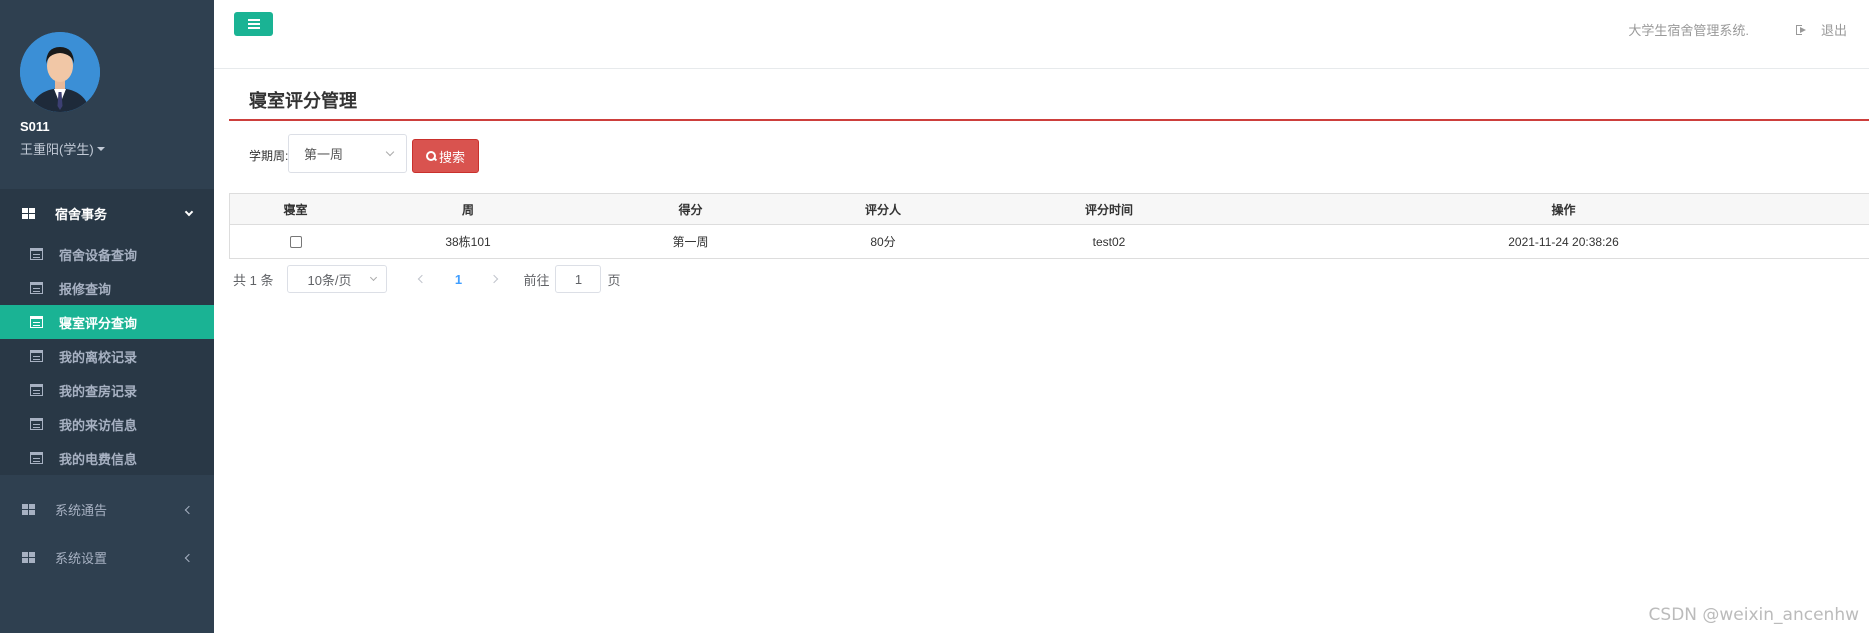 The width and height of the screenshot is (1869, 633). I want to click on column-header: 寝室, so click(295, 209).